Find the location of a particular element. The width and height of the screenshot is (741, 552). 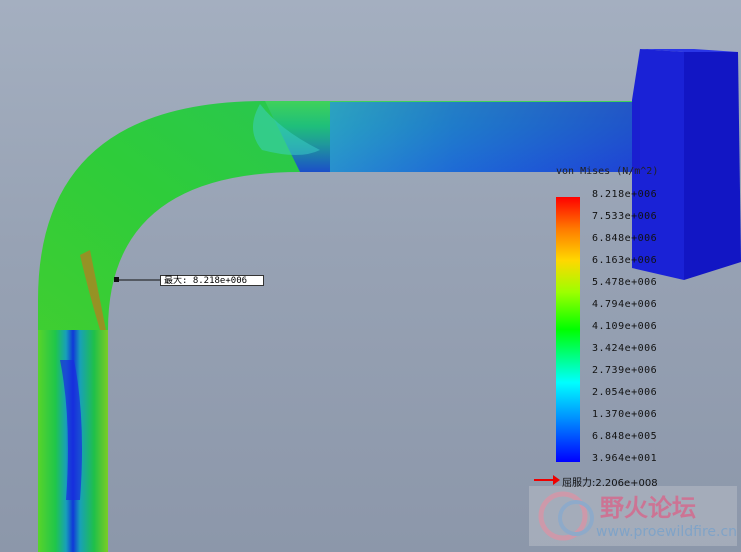

fixture-block is located at coordinates (686, 164).